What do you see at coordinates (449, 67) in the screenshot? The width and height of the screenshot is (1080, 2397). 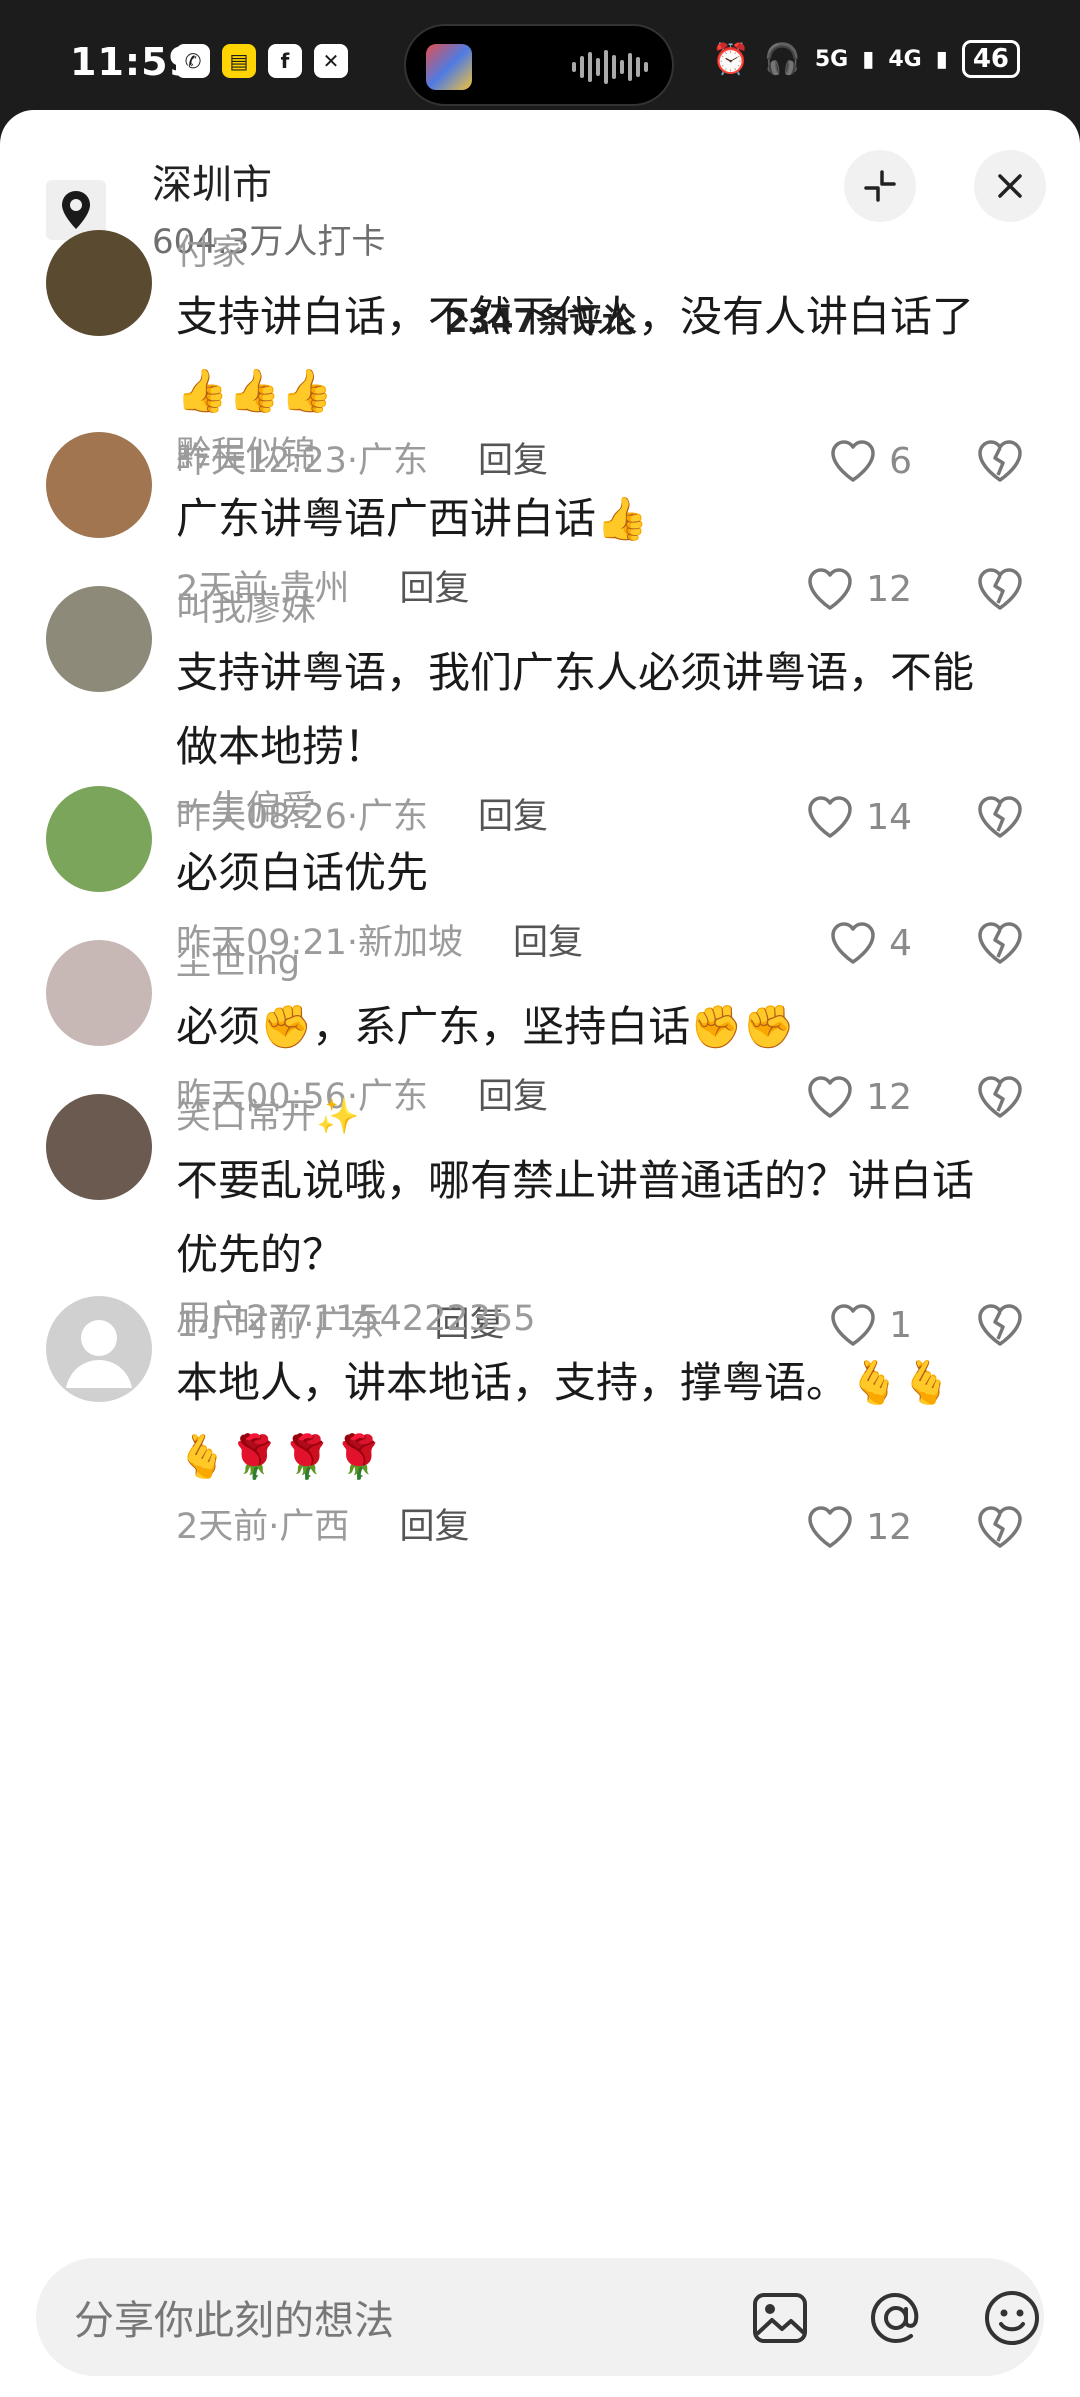 I see `album-art-icon` at bounding box center [449, 67].